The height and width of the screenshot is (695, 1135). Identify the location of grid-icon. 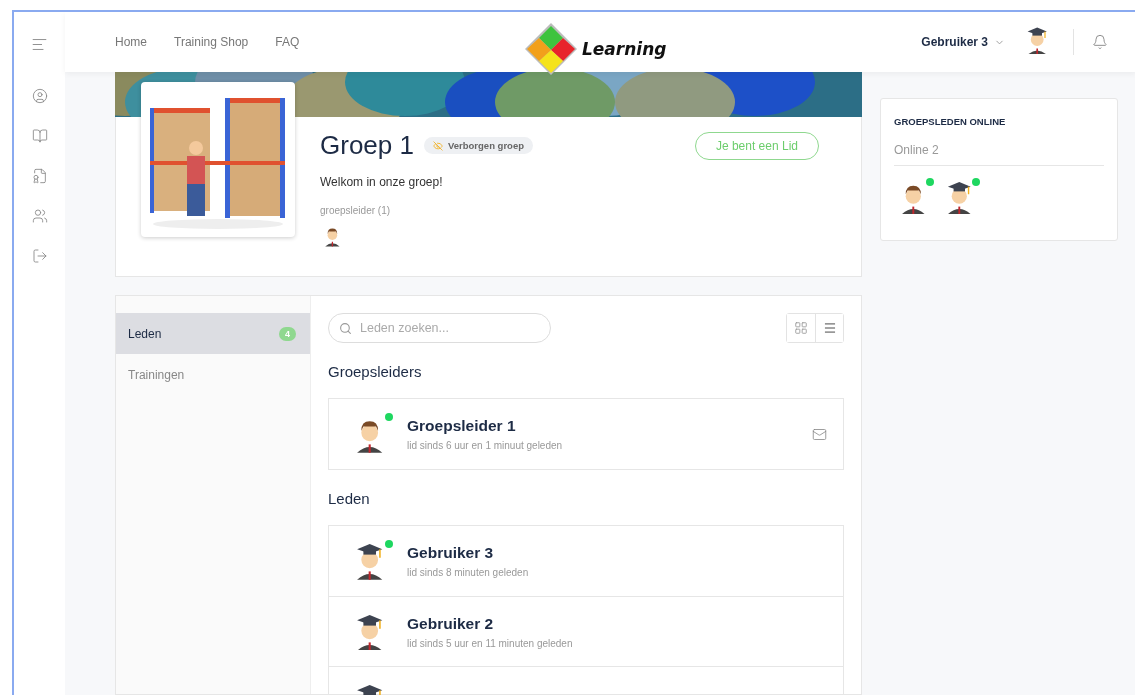
(801, 328).